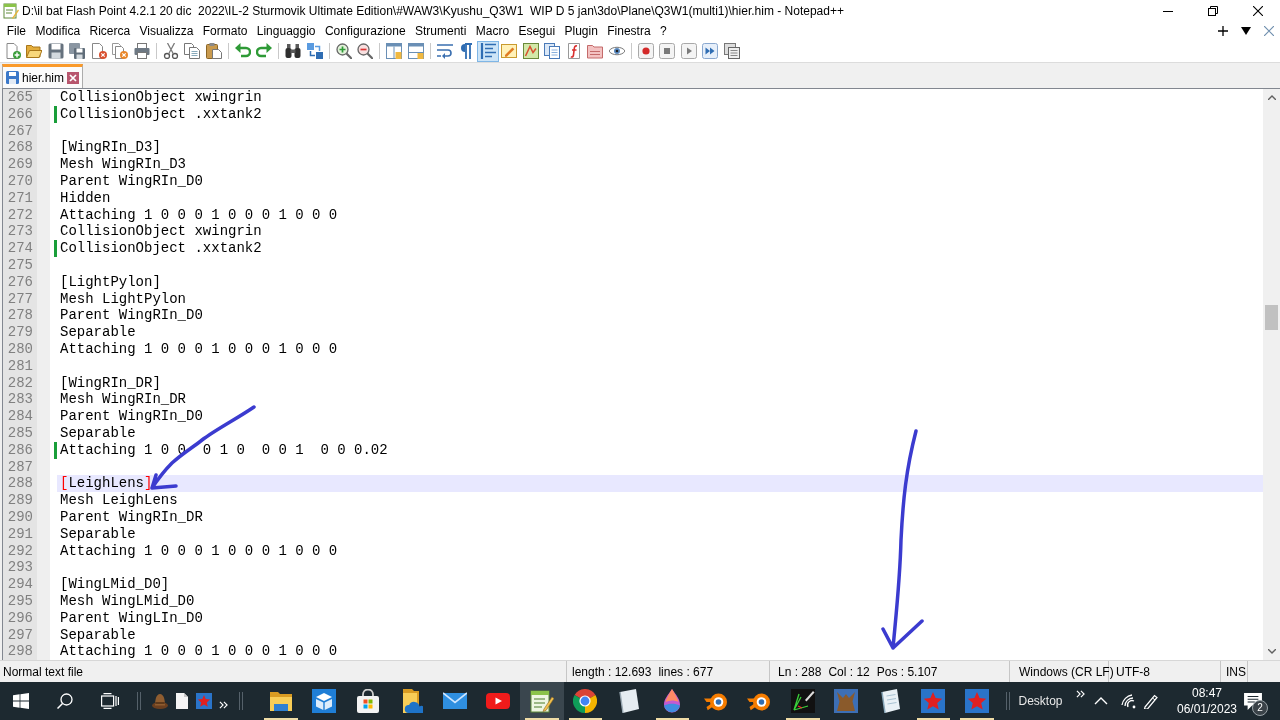  Describe the element at coordinates (1101, 701) in the screenshot. I see `chevron-up-icon` at that location.